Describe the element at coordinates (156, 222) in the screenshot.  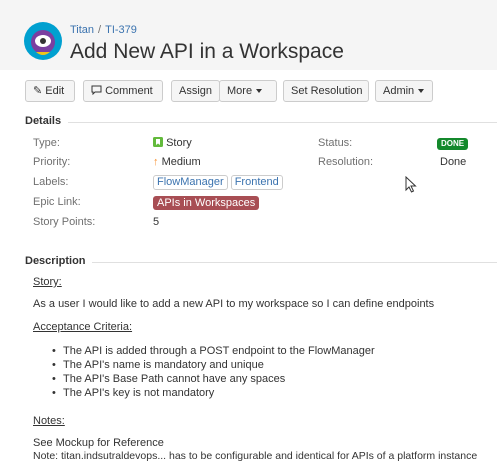
I see `story-points-value: 5` at that location.